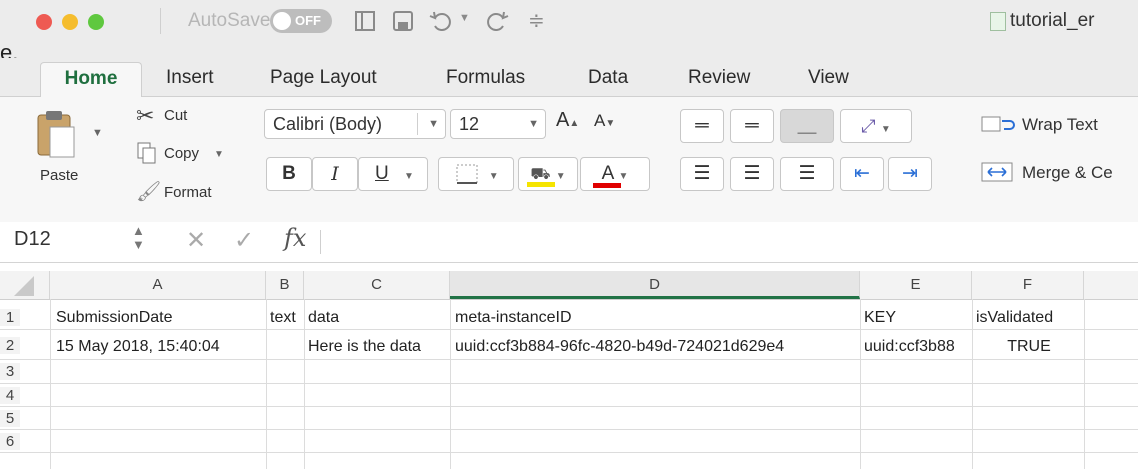  Describe the element at coordinates (219, 154) in the screenshot. I see `copy-dropdown-icon: ▼` at that location.